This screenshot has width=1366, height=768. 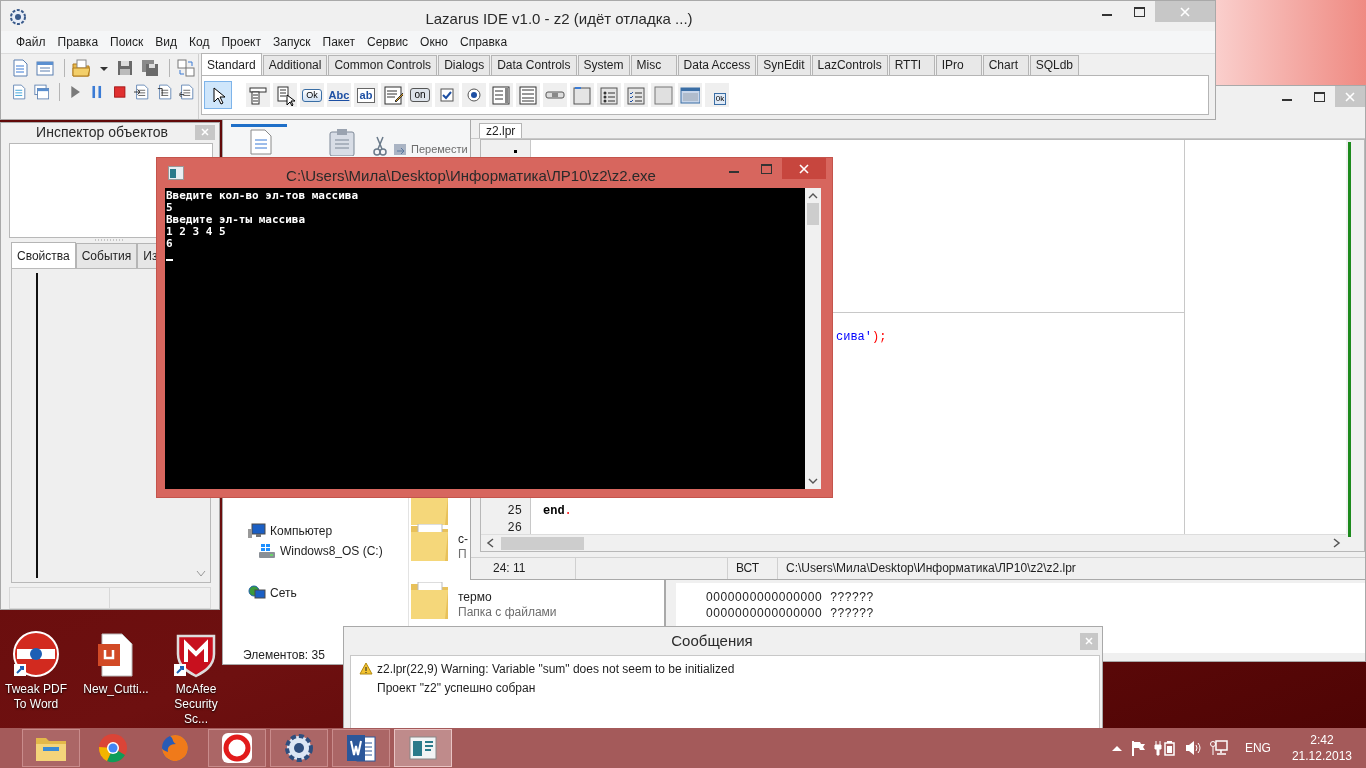 I want to click on menu-item: Окно, so click(x=434, y=42).